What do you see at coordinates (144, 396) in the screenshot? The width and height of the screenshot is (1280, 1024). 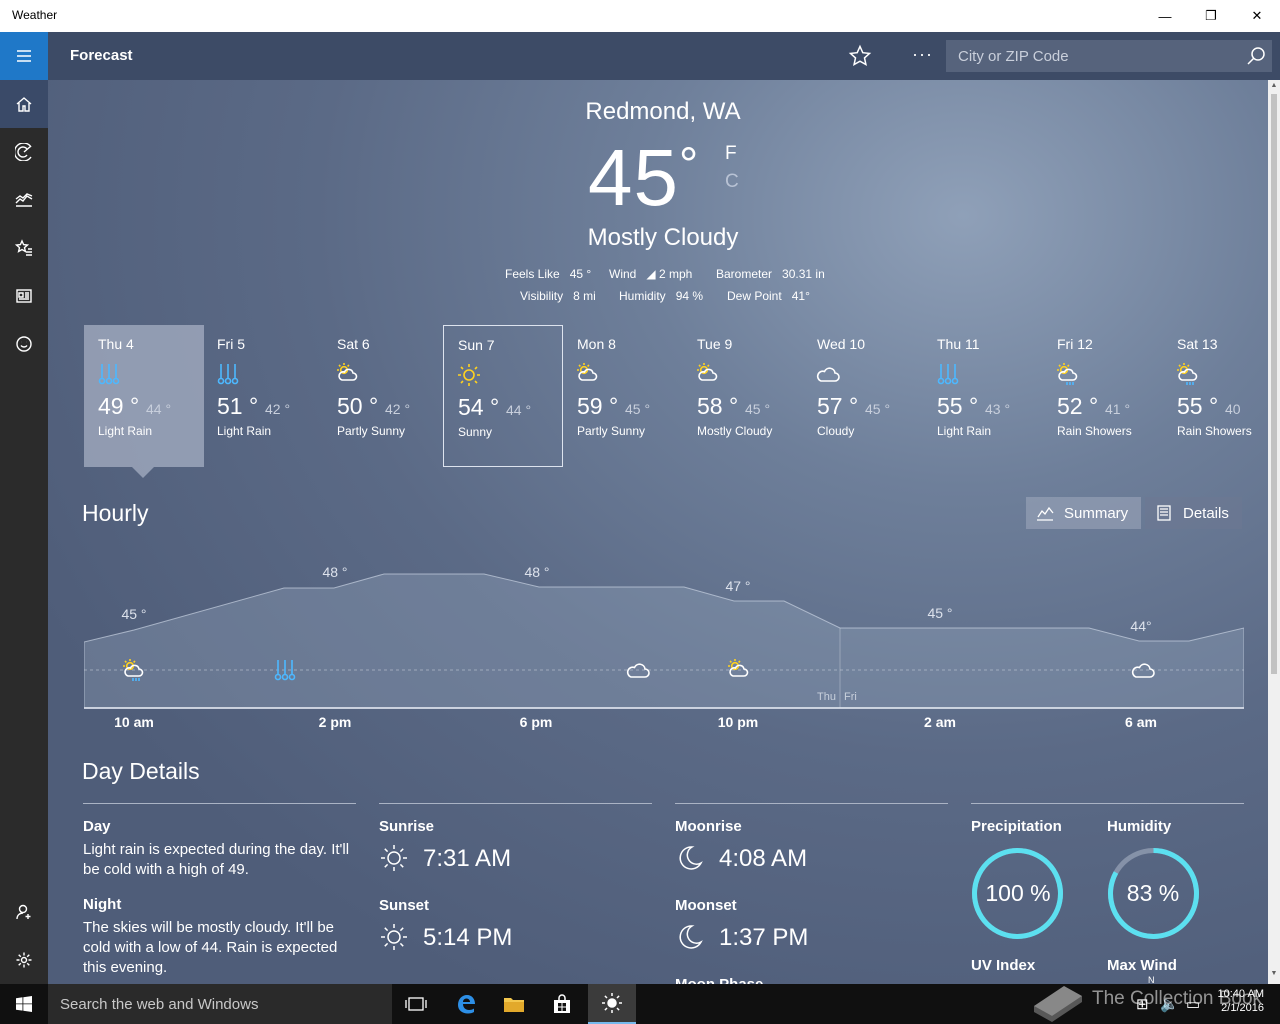 I see `day-tile-thu-4: Thu 4 49 ° 44 ° Light Rain` at bounding box center [144, 396].